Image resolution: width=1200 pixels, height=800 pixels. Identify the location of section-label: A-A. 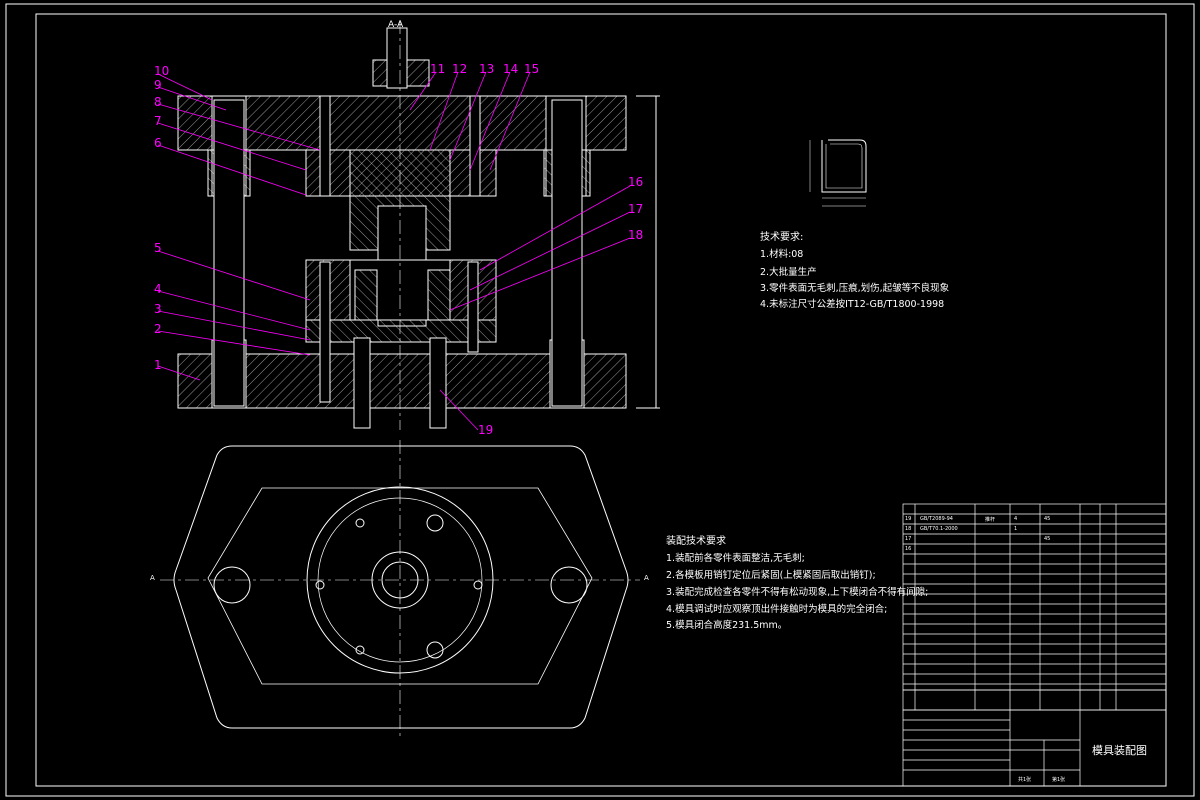
(396, 25).